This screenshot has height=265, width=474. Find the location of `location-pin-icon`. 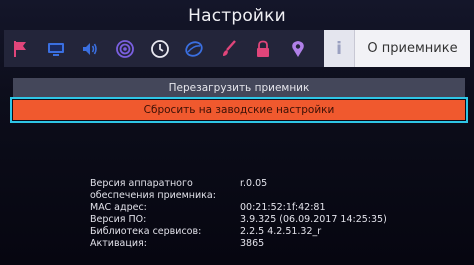

location-pin-icon is located at coordinates (298, 48).